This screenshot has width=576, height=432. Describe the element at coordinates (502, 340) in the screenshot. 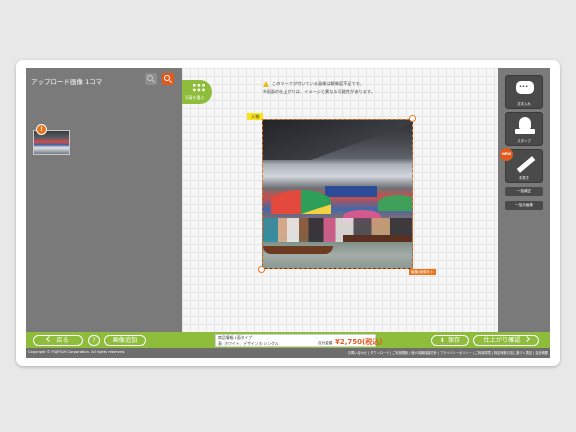

I see `confirm-label: 仕上がり確認` at that location.